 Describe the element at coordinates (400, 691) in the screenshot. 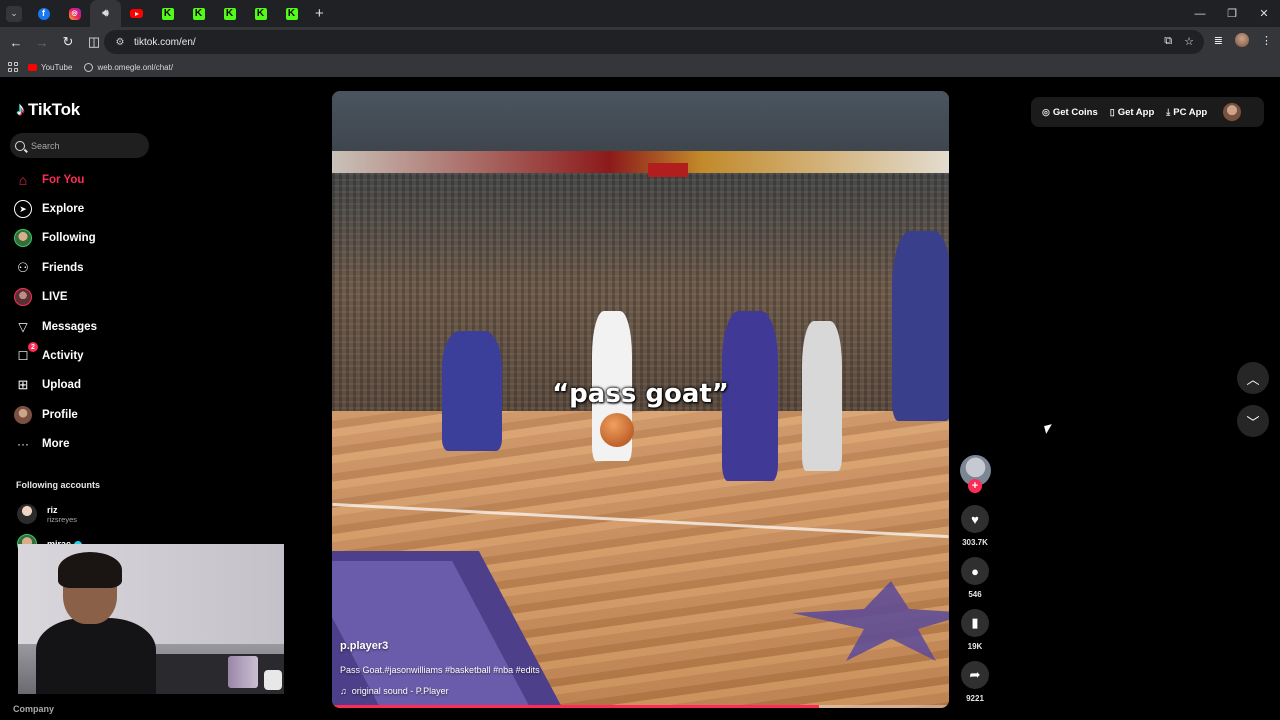

I see `sound-name: original sound - P.Player` at that location.